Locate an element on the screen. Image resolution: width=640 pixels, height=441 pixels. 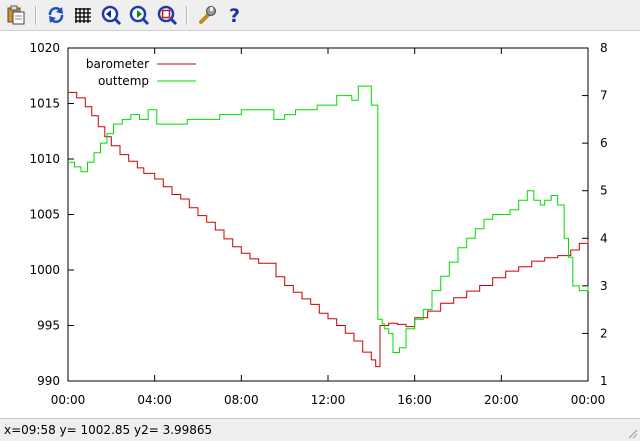
grid-icon is located at coordinates (83, 15).